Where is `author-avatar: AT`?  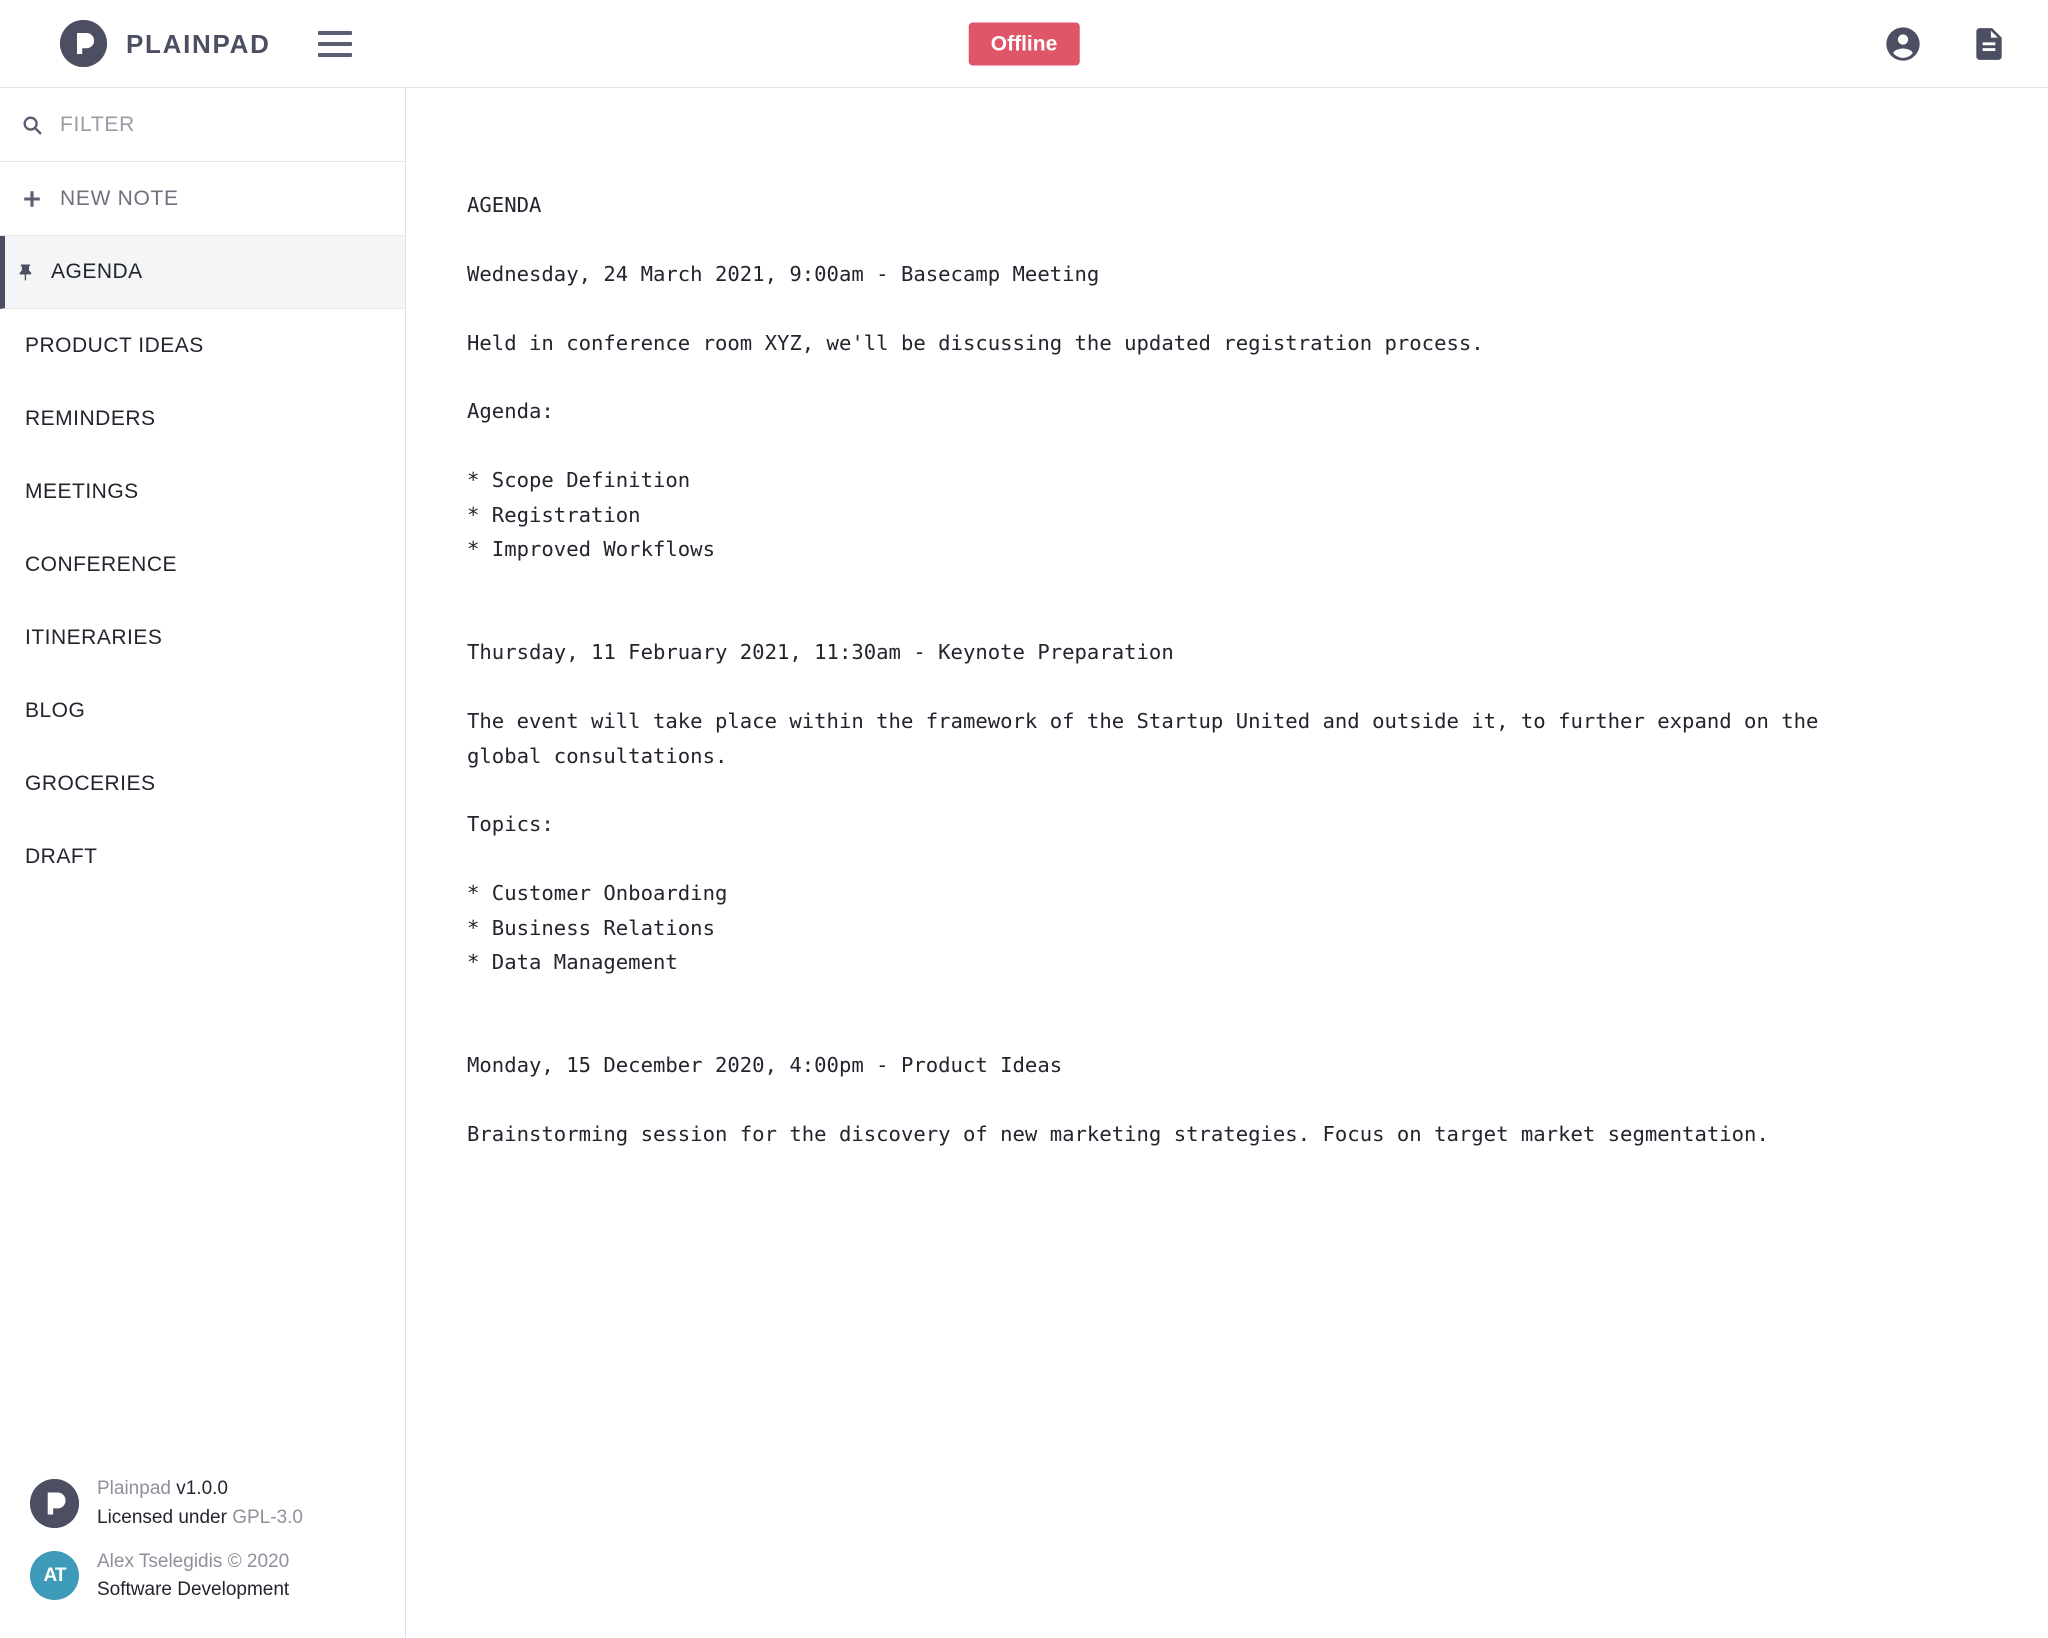
author-avatar: AT is located at coordinates (54, 1576).